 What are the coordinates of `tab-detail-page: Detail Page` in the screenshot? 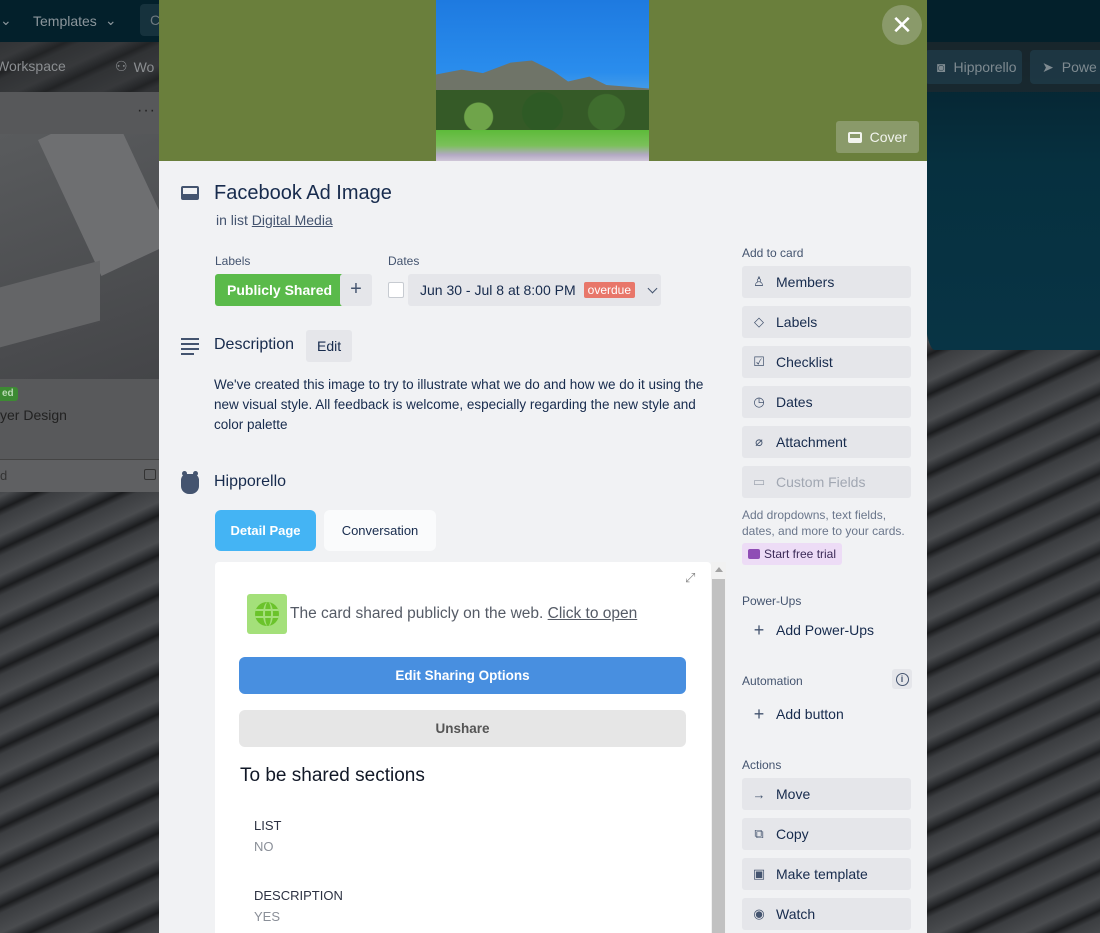 It's located at (265, 530).